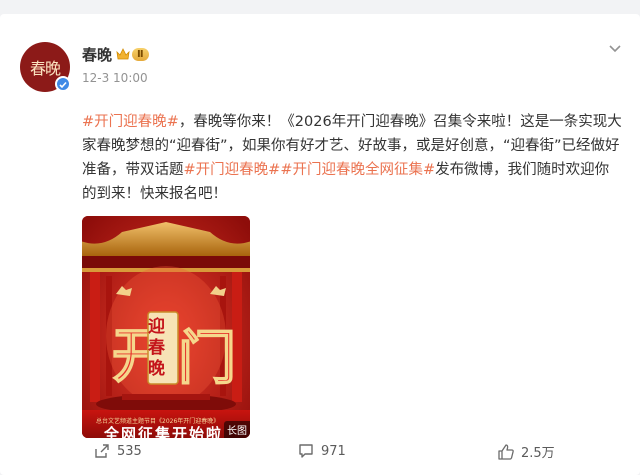 This screenshot has width=640, height=475. I want to click on avatar-text: 春晚, so click(45, 68).